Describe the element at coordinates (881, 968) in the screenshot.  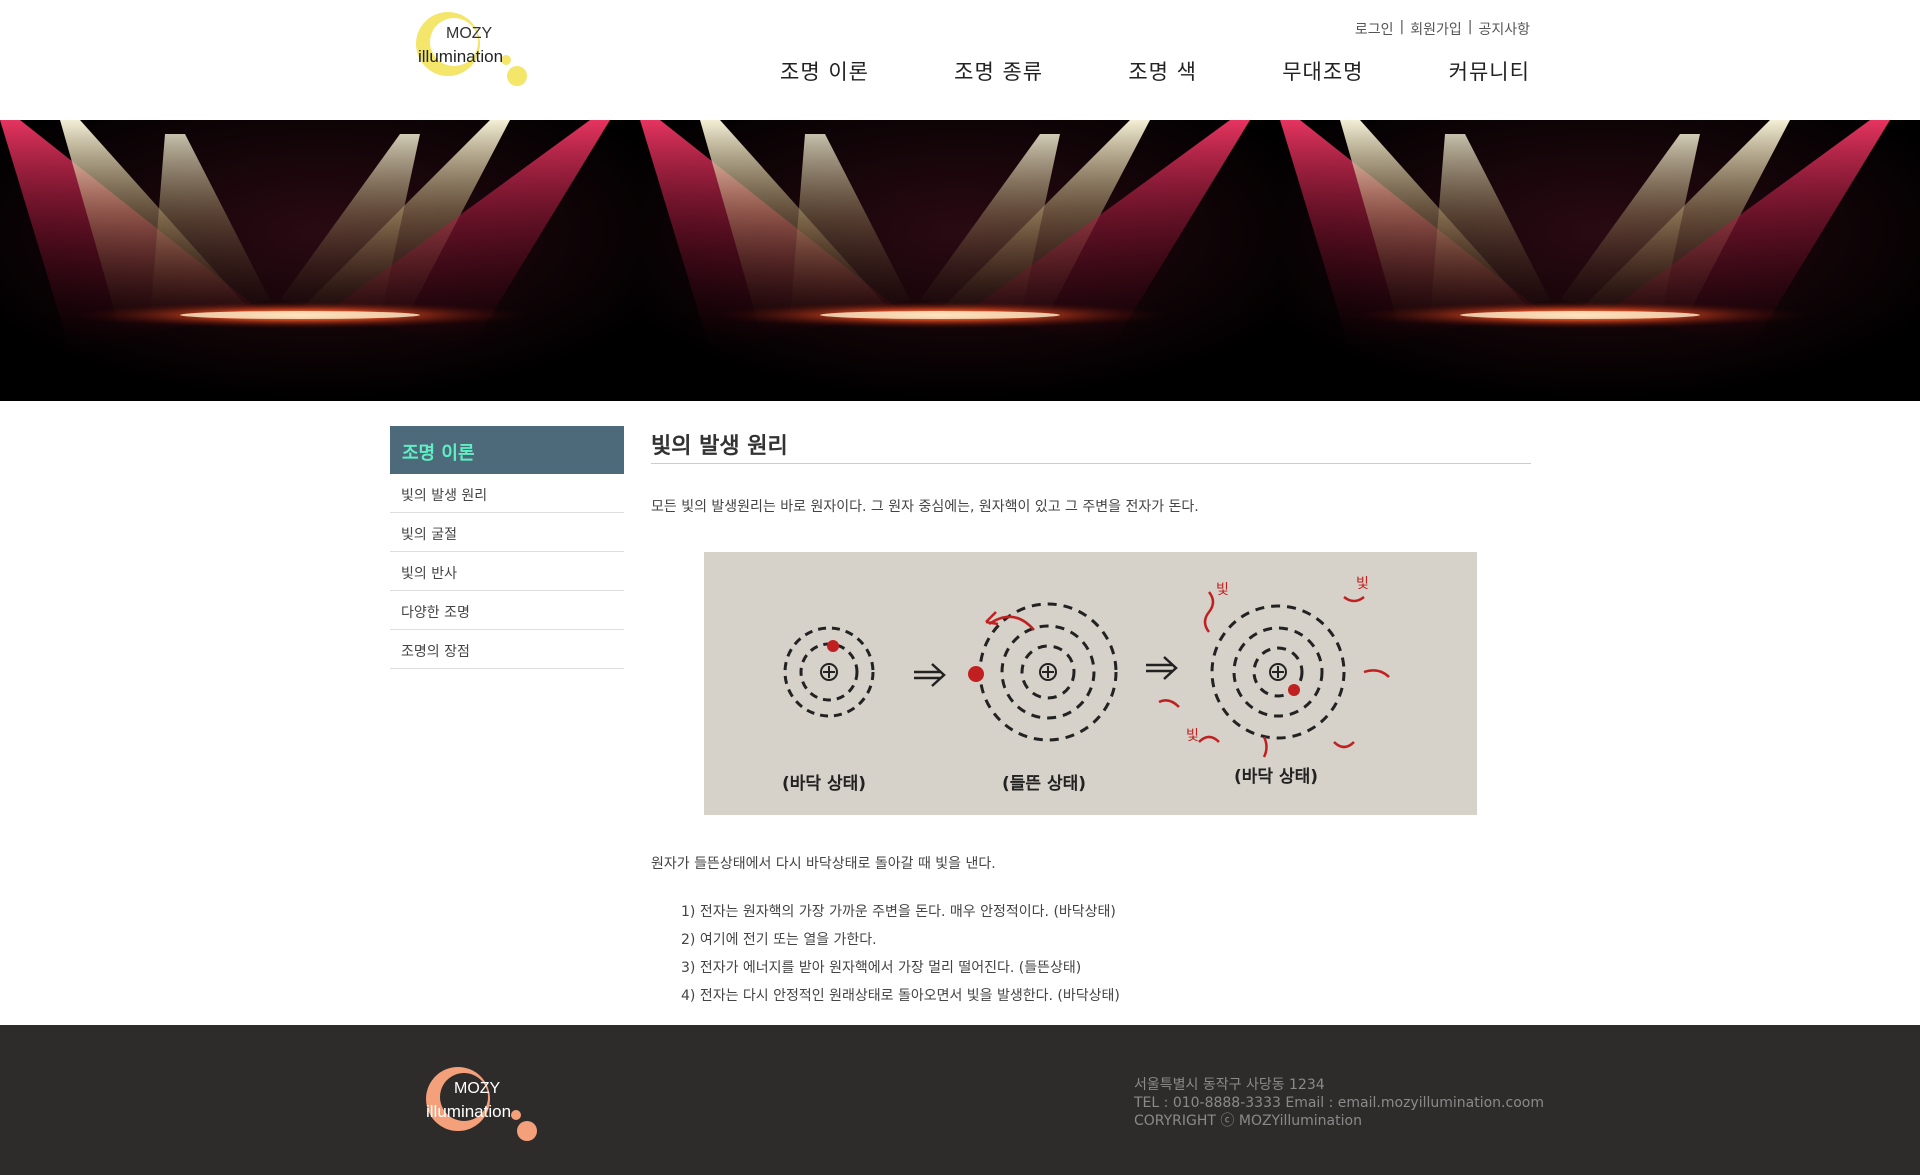
I see `list-item: 3) 전자가 에너지를 받아 원자핵에서 가장 멀리 떨어진다. (들뜬상태)` at that location.